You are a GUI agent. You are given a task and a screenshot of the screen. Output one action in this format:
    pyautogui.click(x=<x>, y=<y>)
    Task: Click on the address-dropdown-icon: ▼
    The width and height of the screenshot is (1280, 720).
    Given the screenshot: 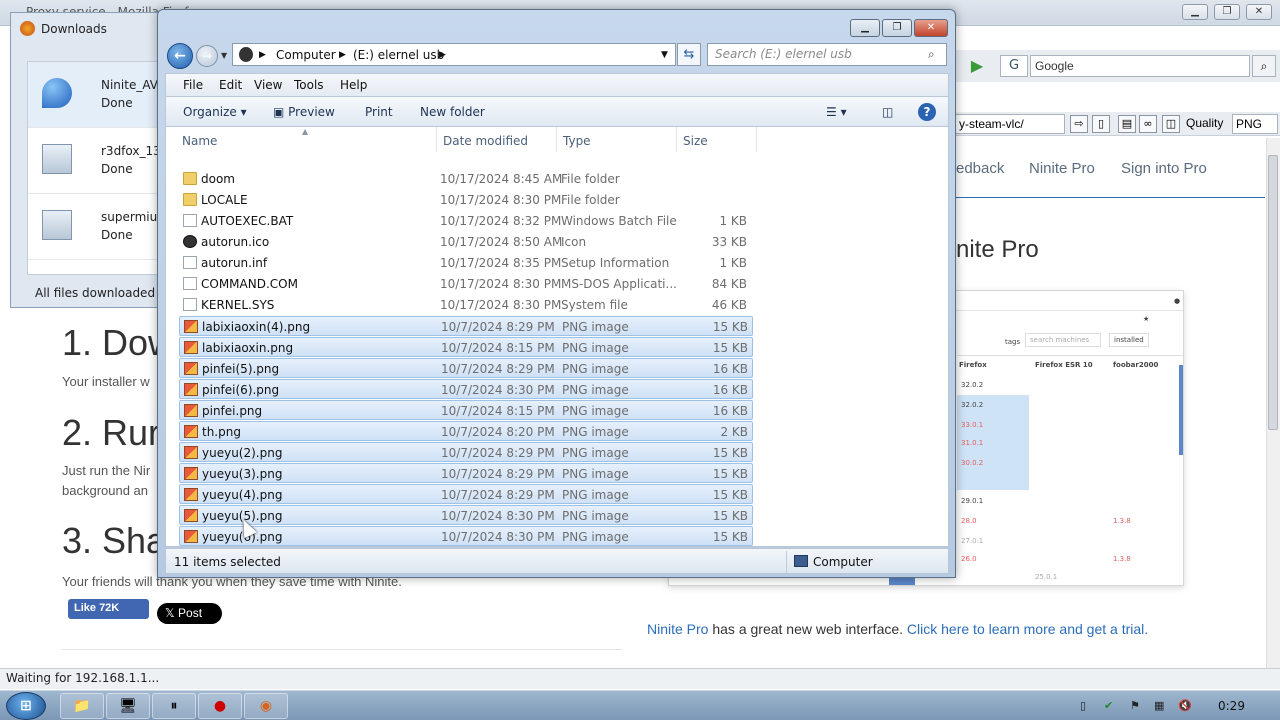 What is the action you would take?
    pyautogui.click(x=664, y=55)
    